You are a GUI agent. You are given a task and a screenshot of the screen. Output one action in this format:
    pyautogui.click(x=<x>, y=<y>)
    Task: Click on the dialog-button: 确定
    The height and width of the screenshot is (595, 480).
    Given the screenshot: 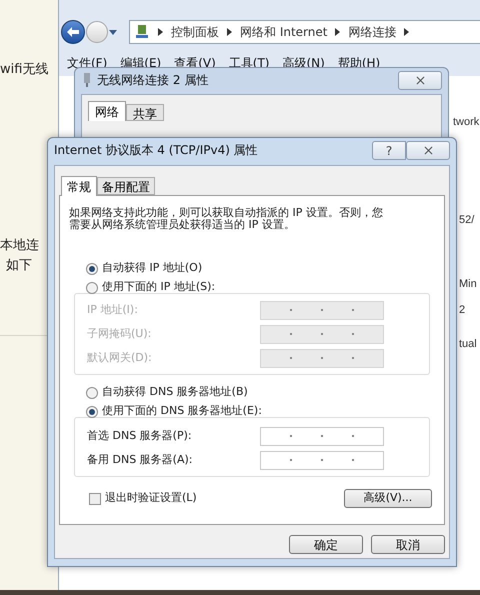 What is the action you would take?
    pyautogui.click(x=326, y=544)
    